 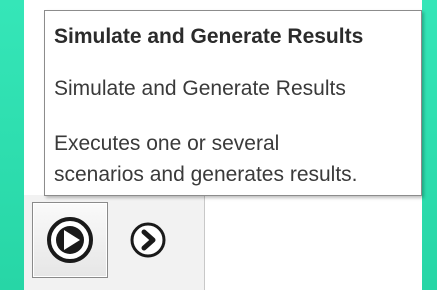 I want to click on background-right, so click(x=429, y=145).